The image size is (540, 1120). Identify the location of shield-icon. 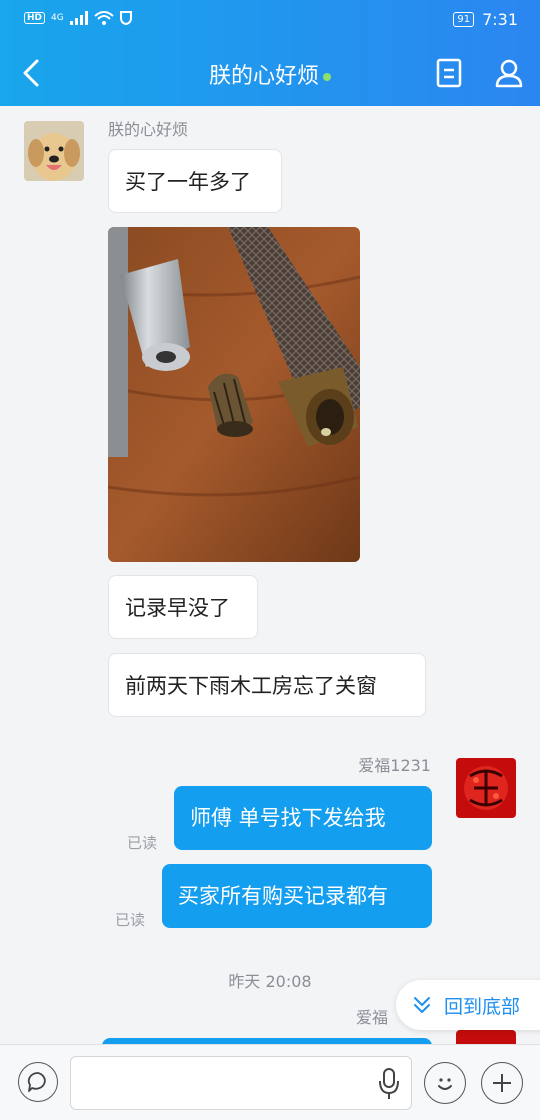
(125, 18).